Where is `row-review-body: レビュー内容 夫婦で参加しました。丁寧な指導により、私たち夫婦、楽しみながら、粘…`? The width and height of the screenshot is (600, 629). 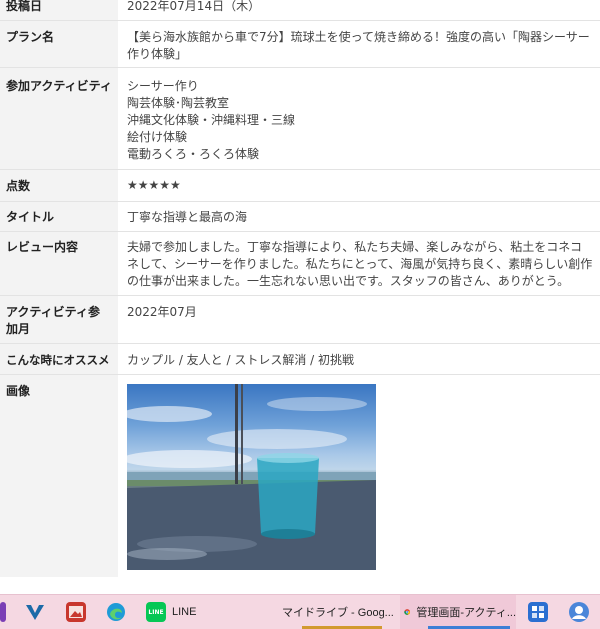 row-review-body: レビュー内容 夫婦で参加しました。丁寧な指導により、私たち夫婦、楽しみながら、粘… is located at coordinates (300, 264).